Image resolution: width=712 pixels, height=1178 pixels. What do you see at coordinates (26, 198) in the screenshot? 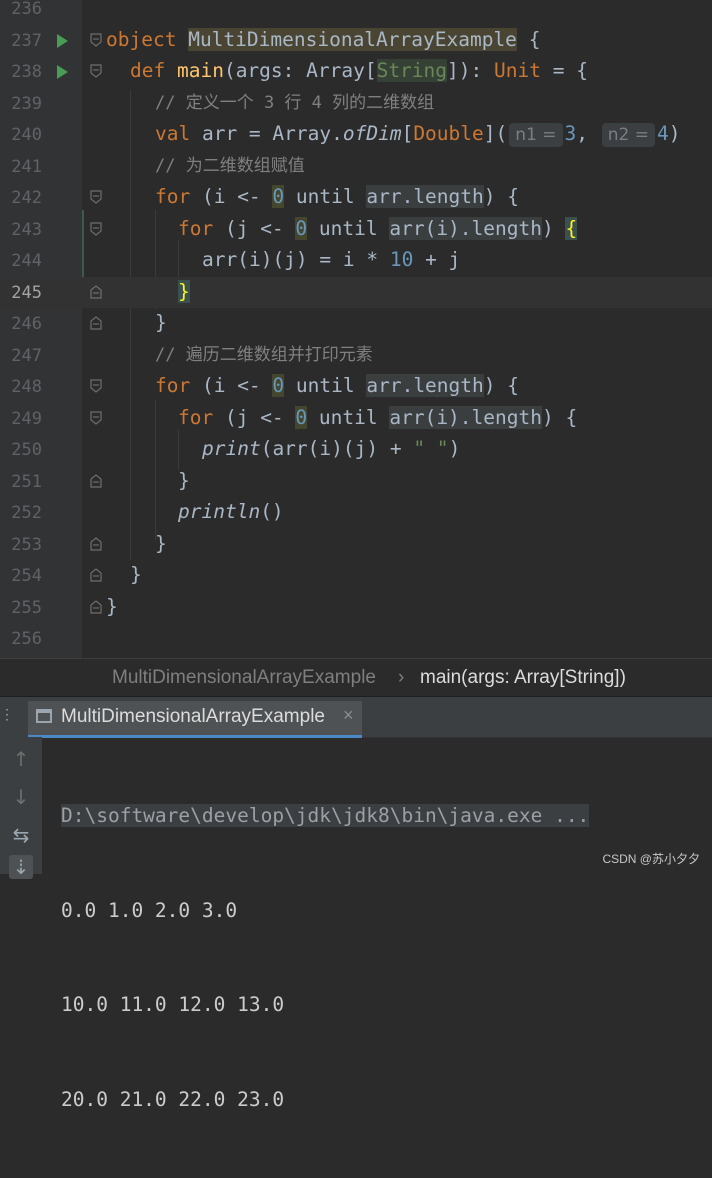
I see `line-number: 242` at bounding box center [26, 198].